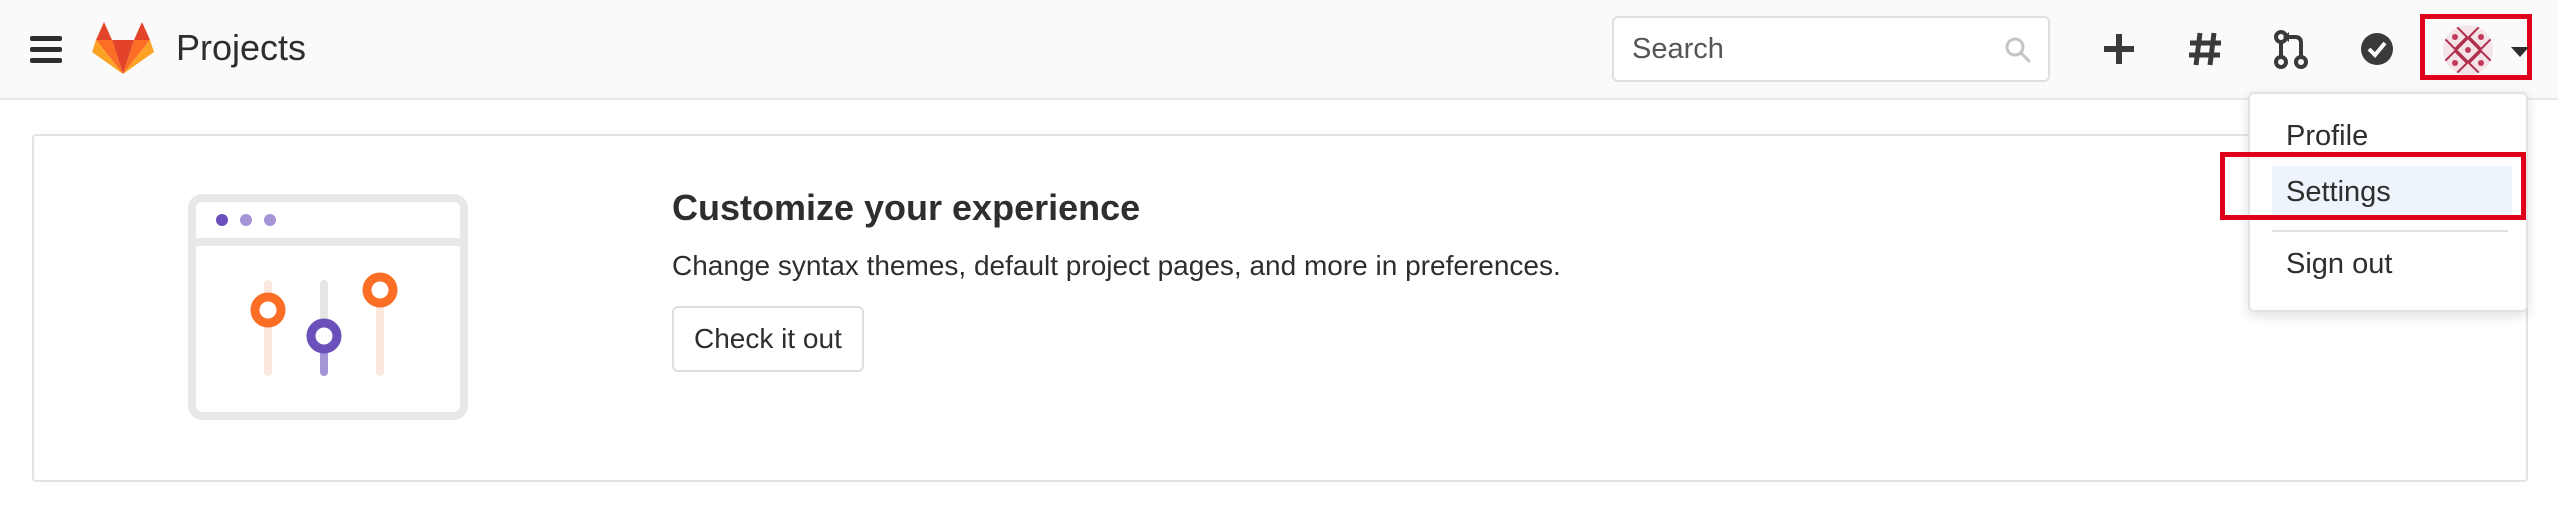 The width and height of the screenshot is (2558, 516). I want to click on search-input, so click(1831, 49).